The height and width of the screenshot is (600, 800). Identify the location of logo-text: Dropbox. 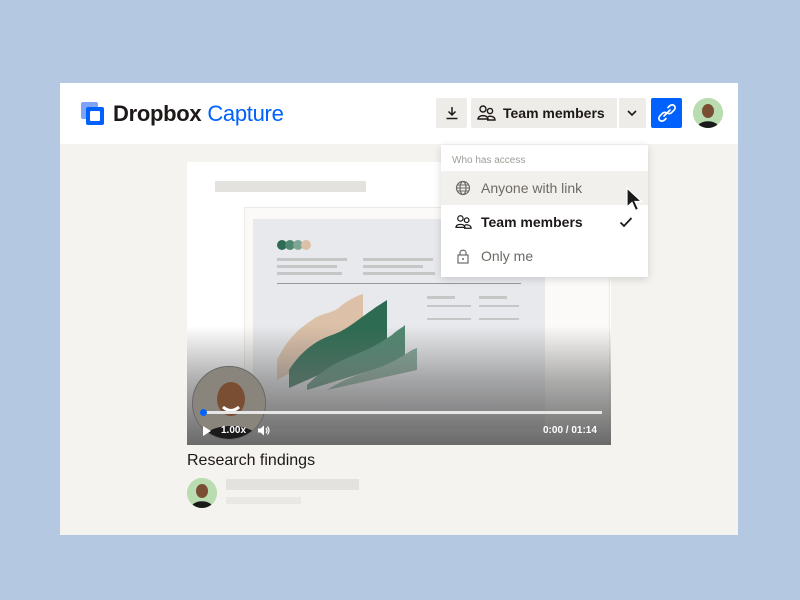
(157, 113).